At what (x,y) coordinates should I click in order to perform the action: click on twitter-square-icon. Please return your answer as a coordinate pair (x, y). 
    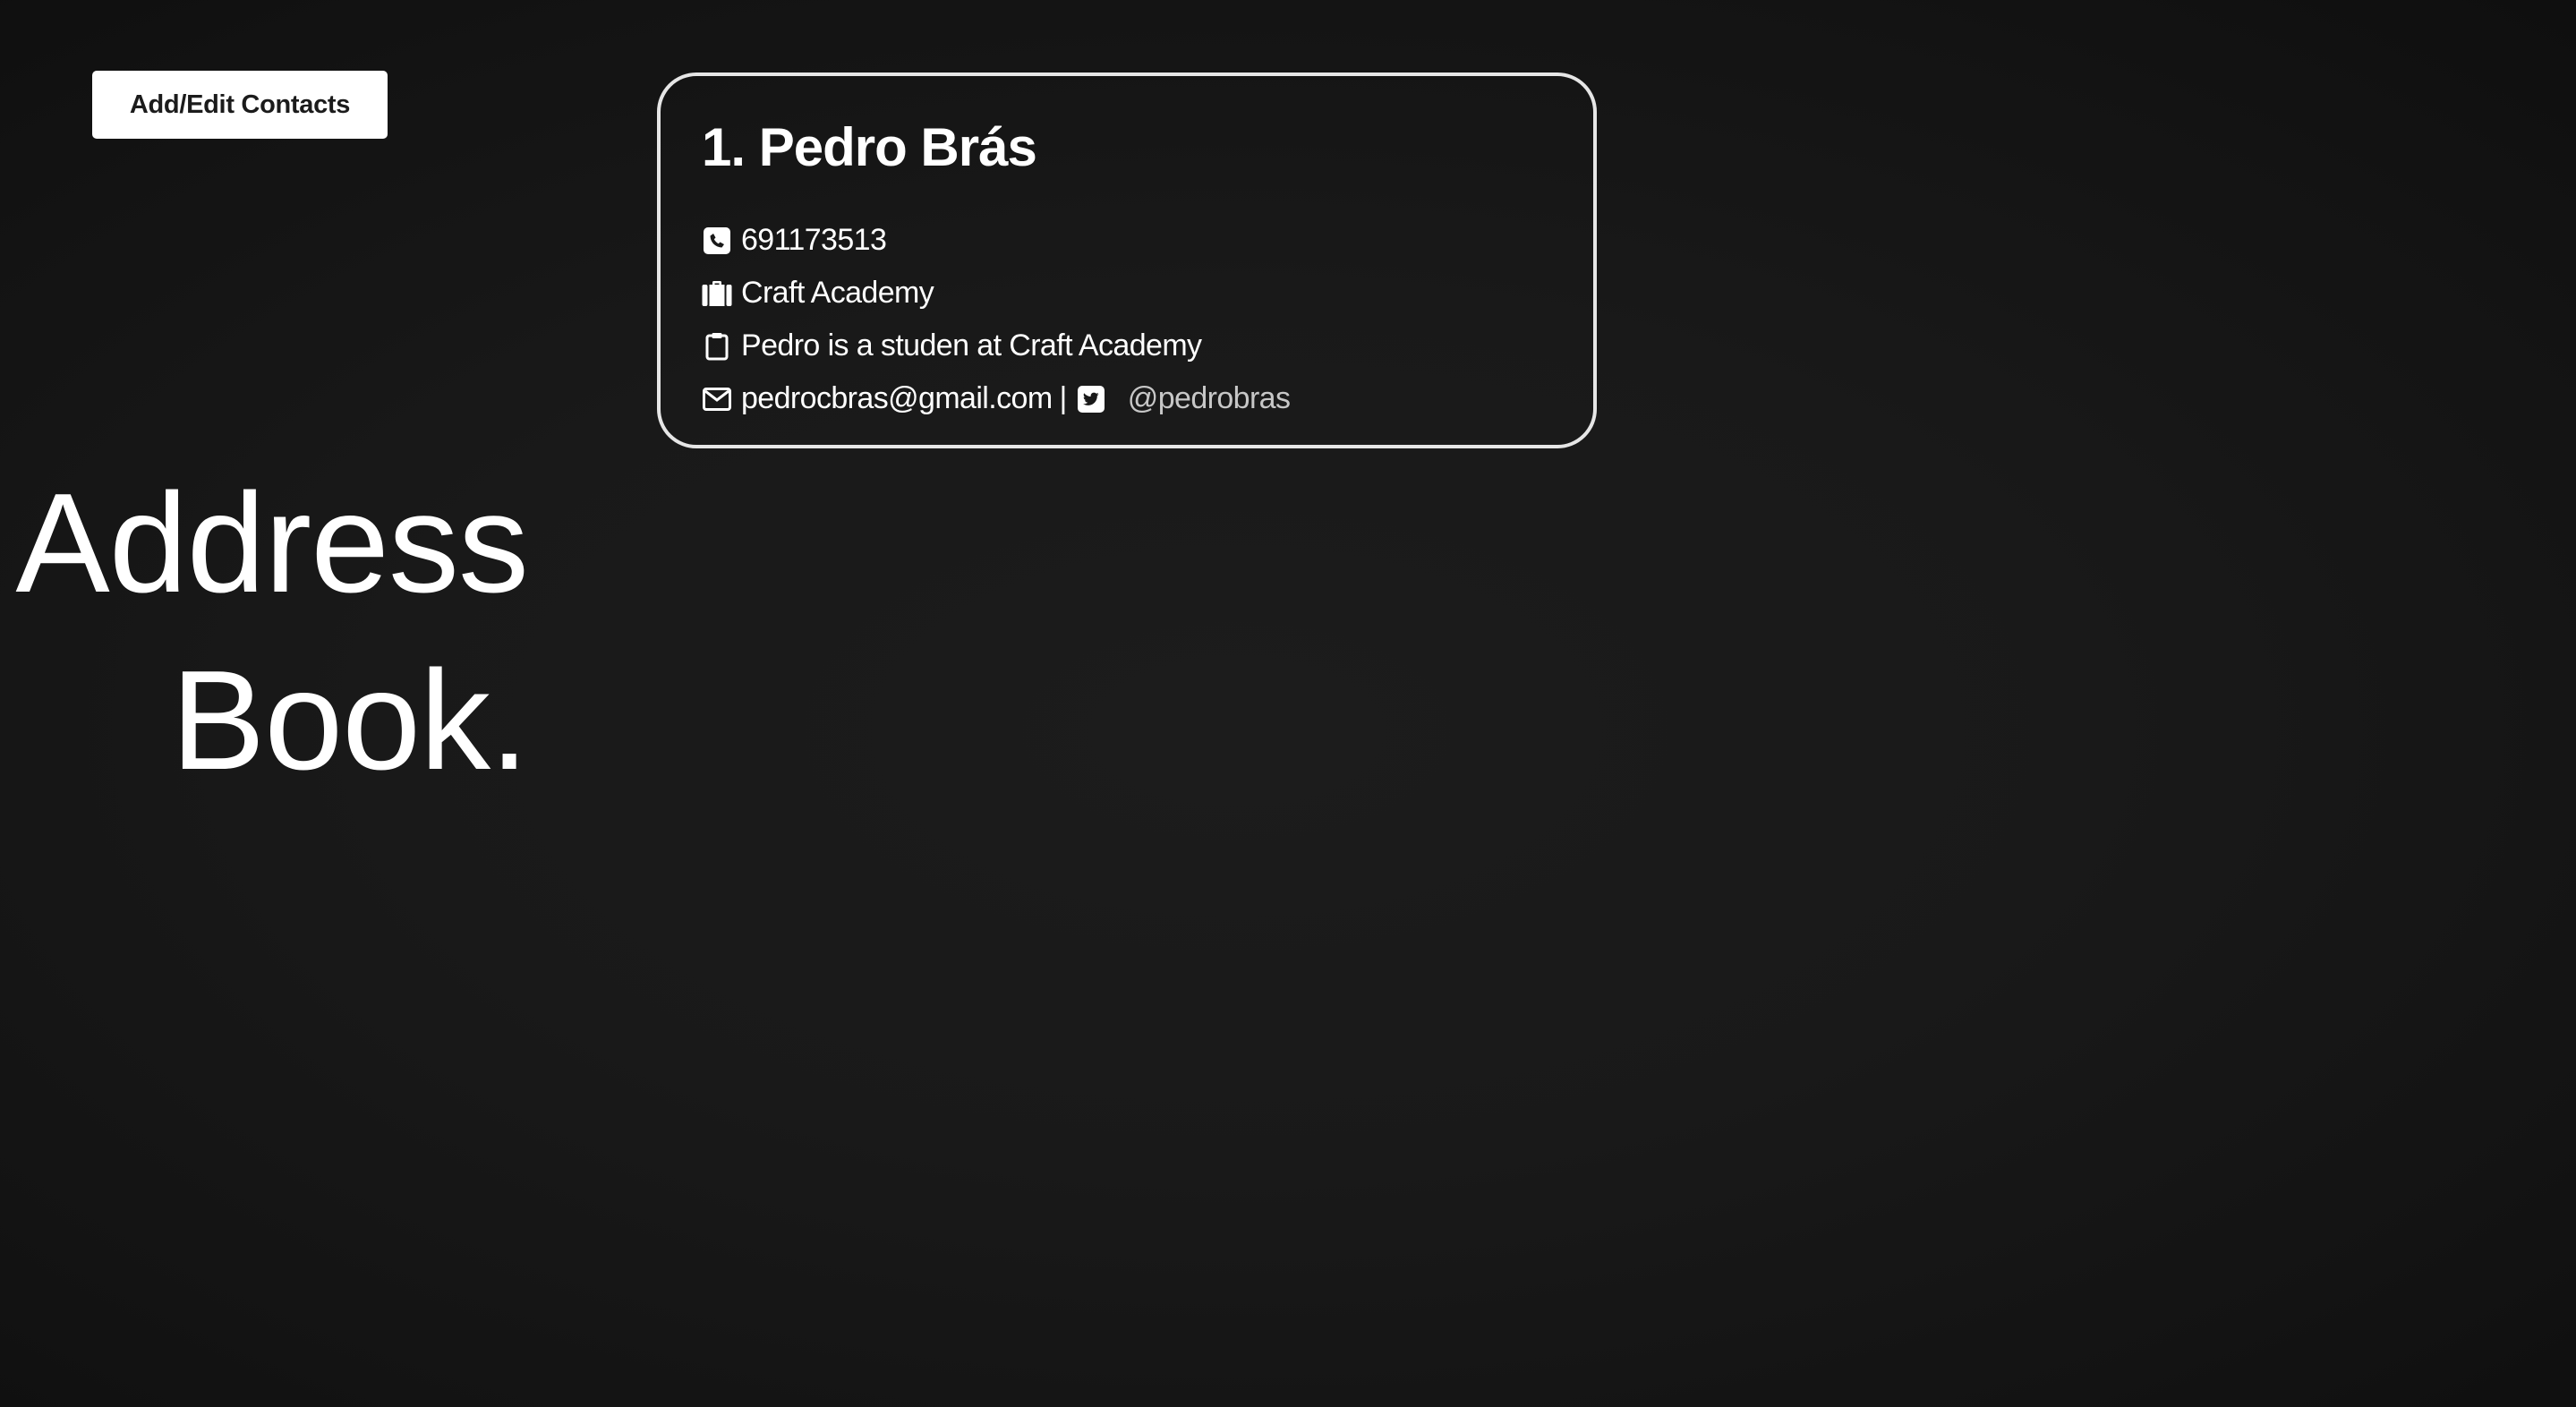
    Looking at the image, I should click on (1091, 399).